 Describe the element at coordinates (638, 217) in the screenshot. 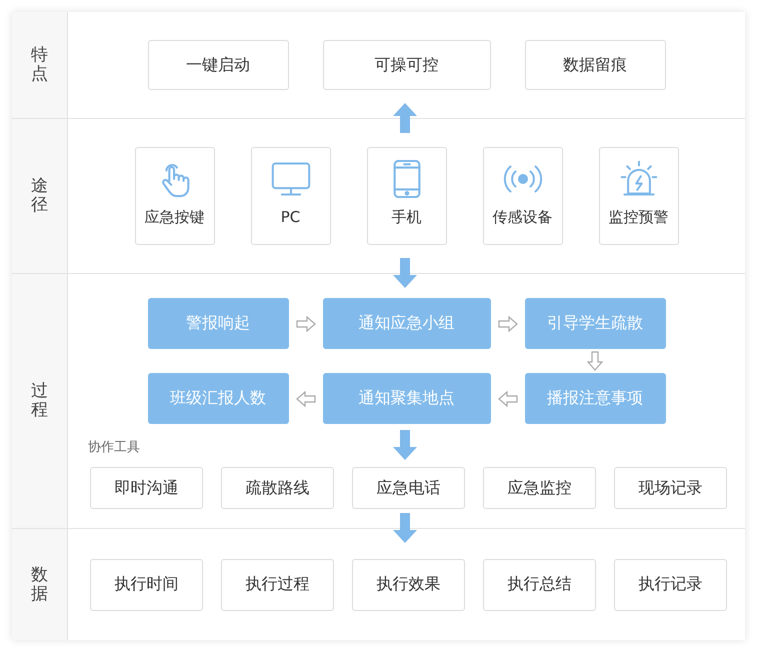

I see `channel-label: 监控预警` at that location.